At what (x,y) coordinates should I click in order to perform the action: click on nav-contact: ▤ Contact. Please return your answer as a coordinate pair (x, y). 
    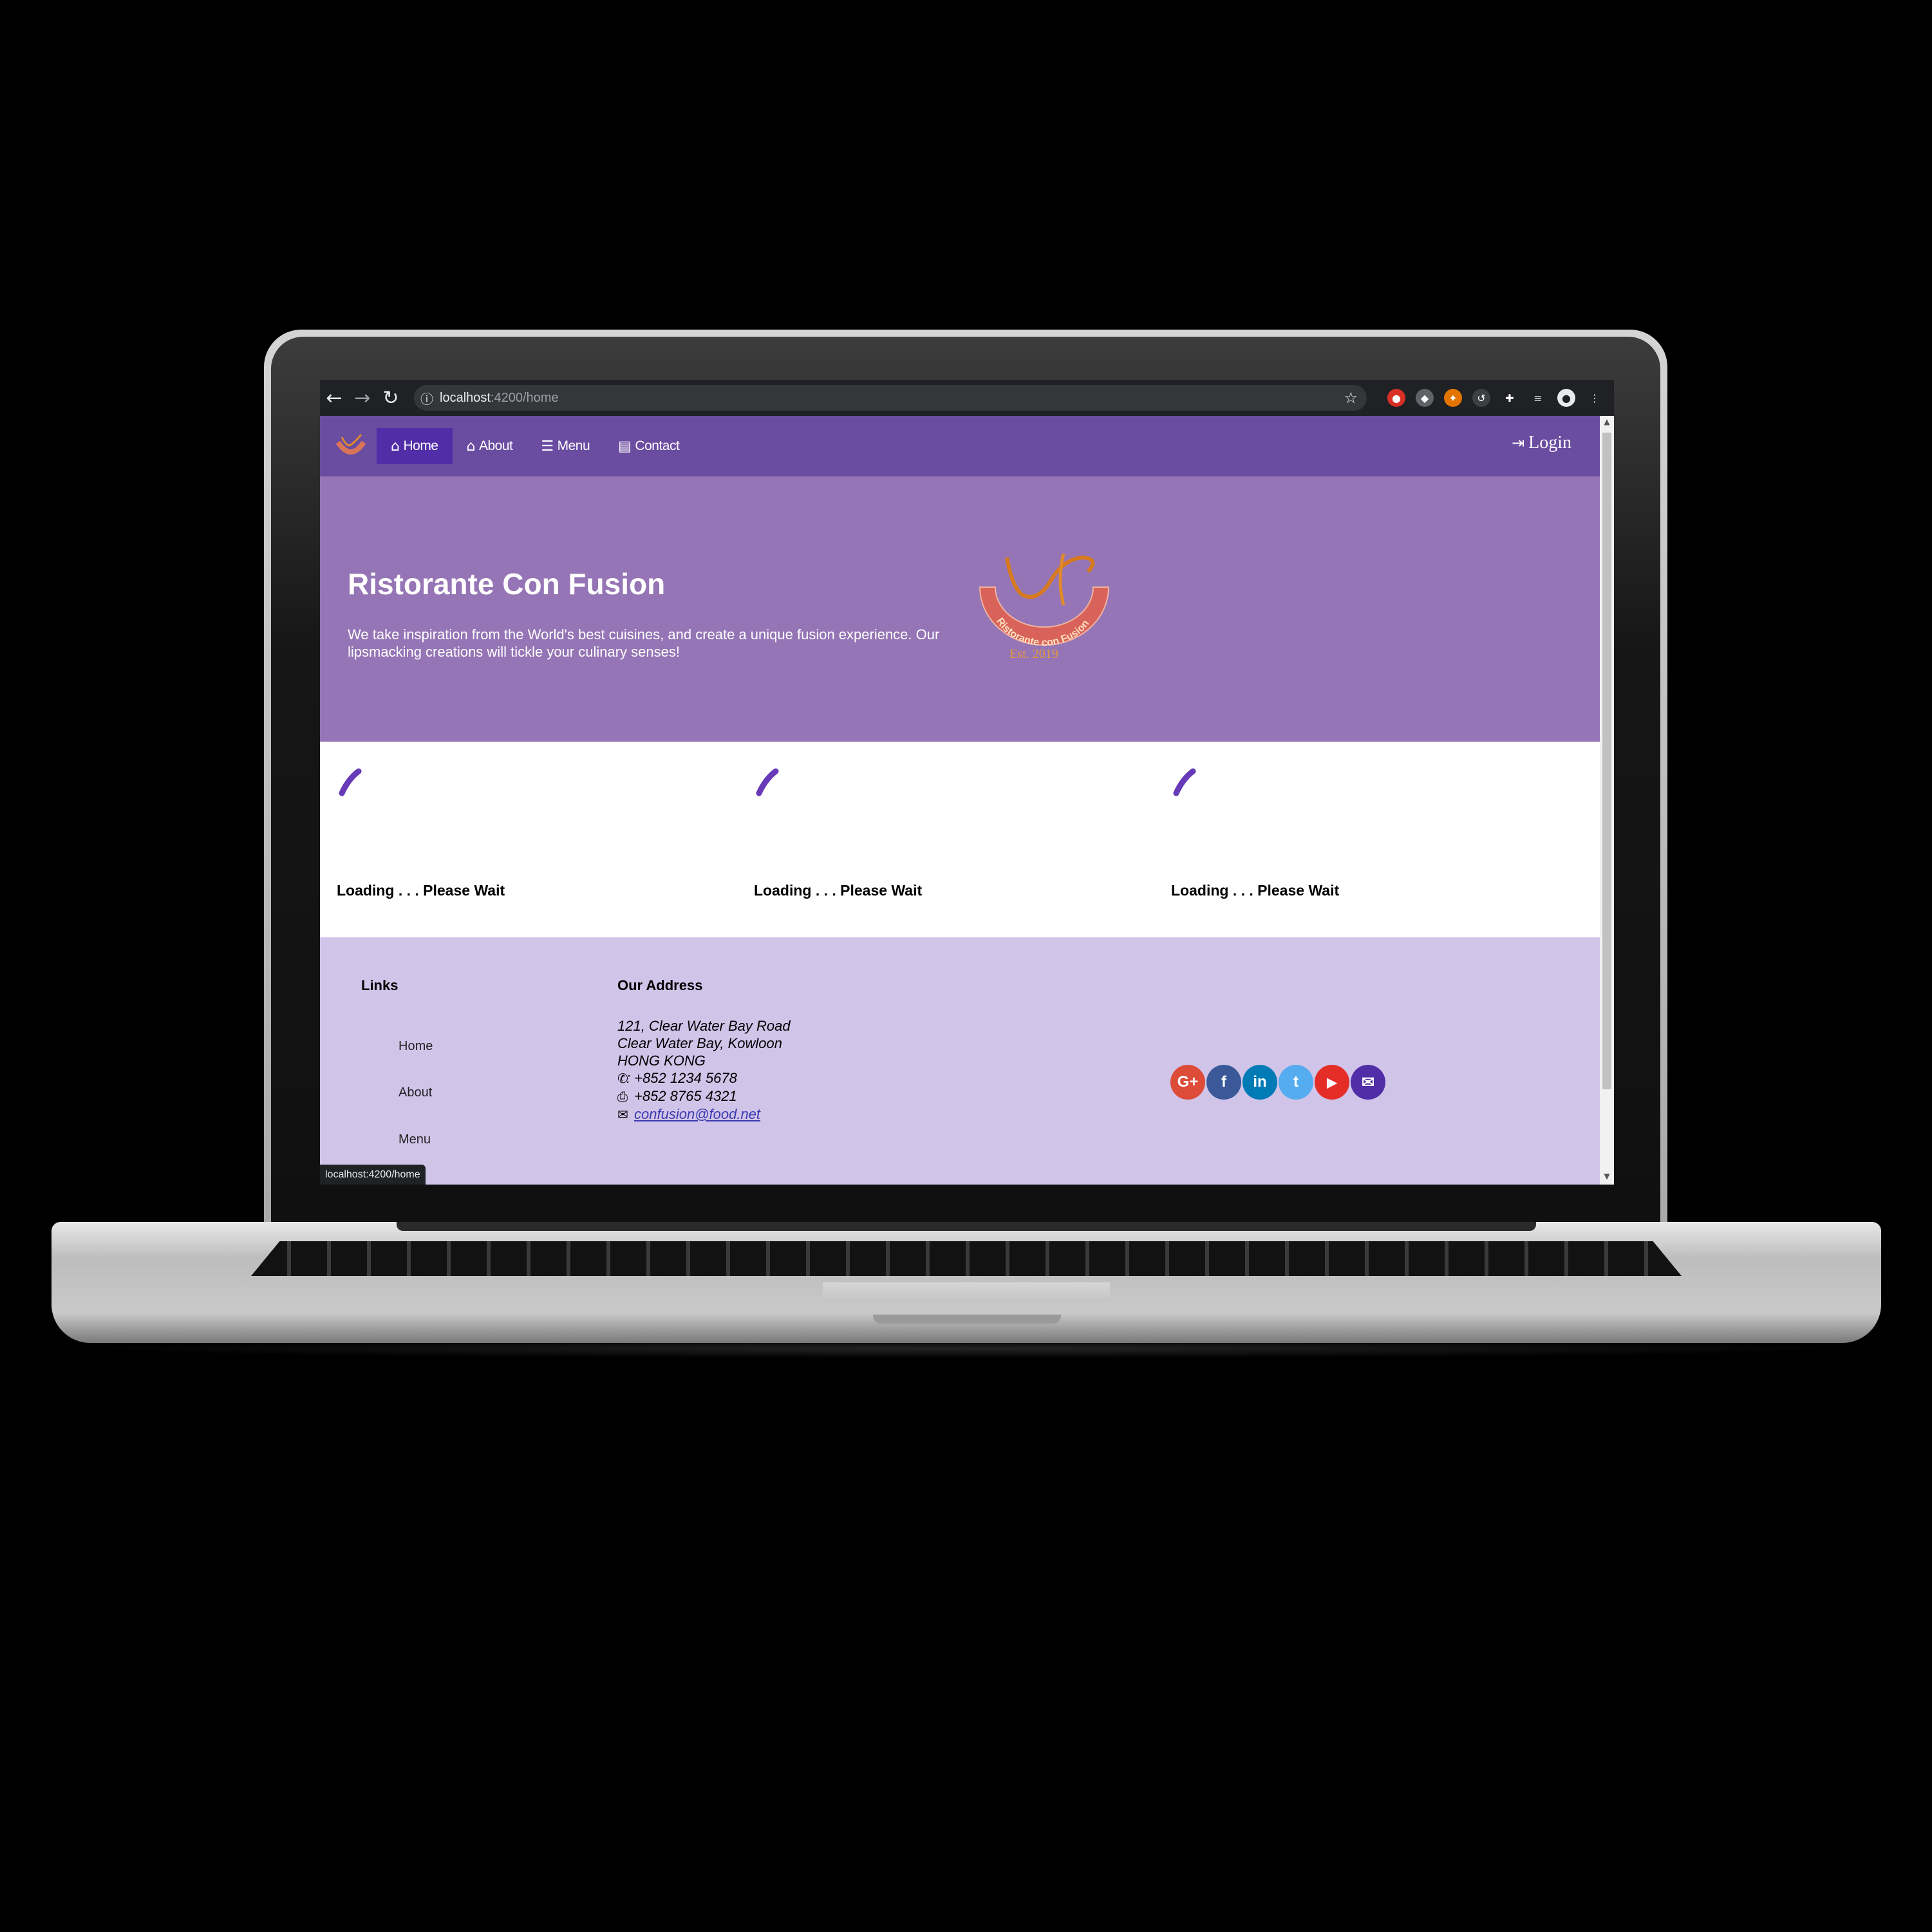
    Looking at the image, I should click on (648, 446).